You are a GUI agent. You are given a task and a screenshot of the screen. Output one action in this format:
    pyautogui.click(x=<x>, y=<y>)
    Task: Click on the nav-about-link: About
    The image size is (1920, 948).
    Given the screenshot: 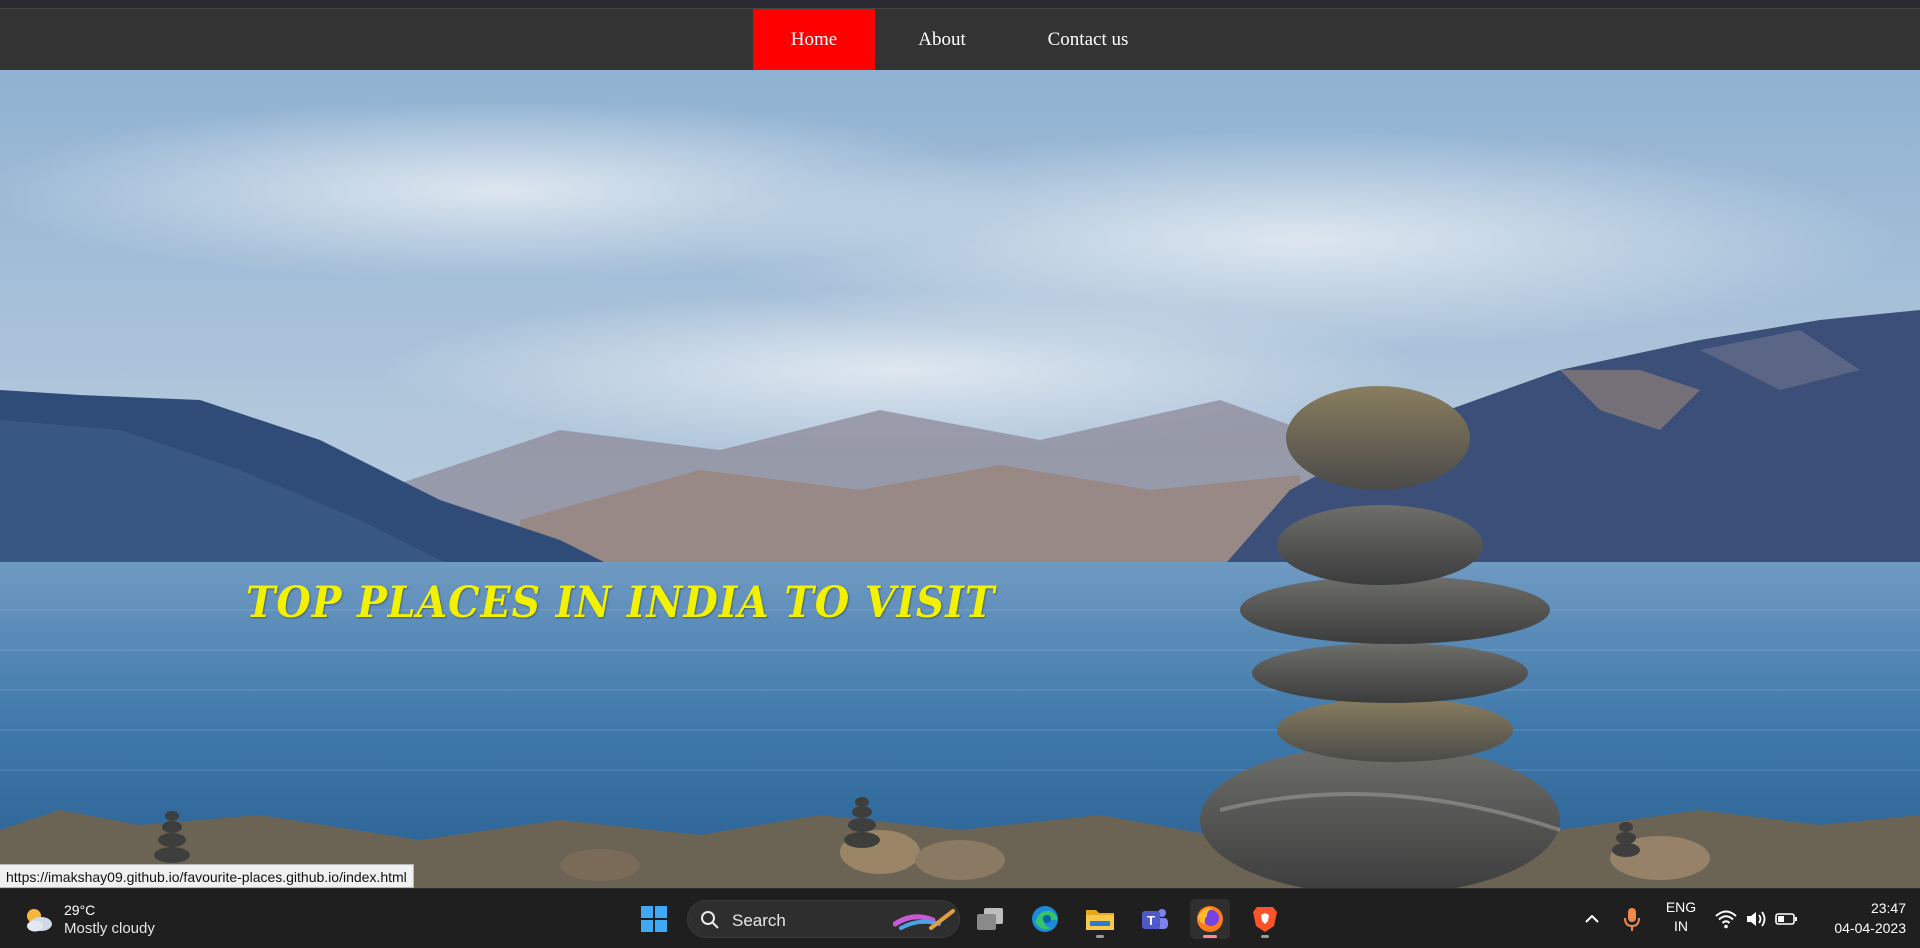 What is the action you would take?
    pyautogui.click(x=942, y=39)
    